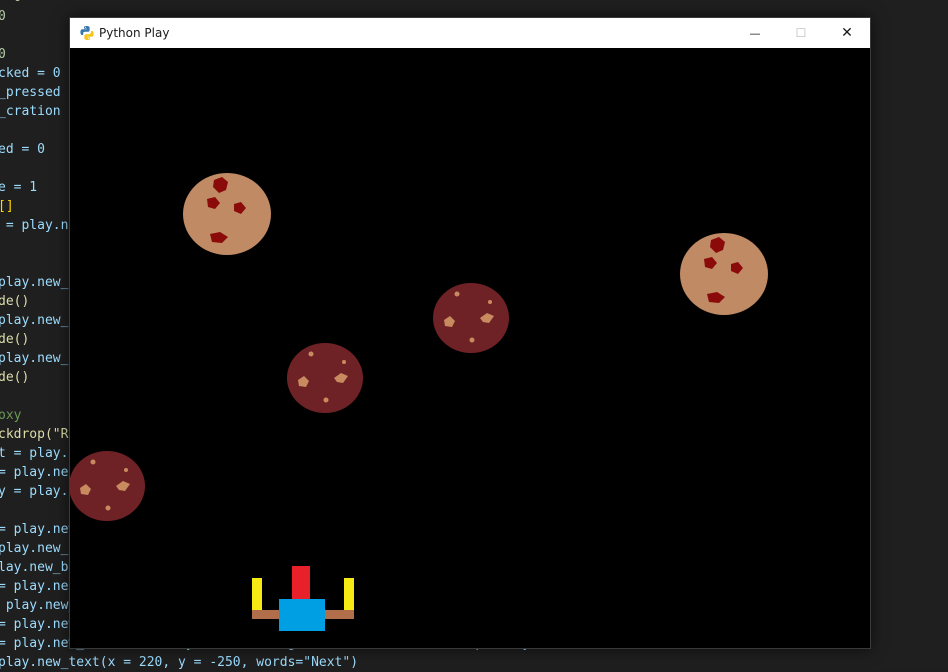  Describe the element at coordinates (7, 206) in the screenshot. I see `code-line: []` at that location.